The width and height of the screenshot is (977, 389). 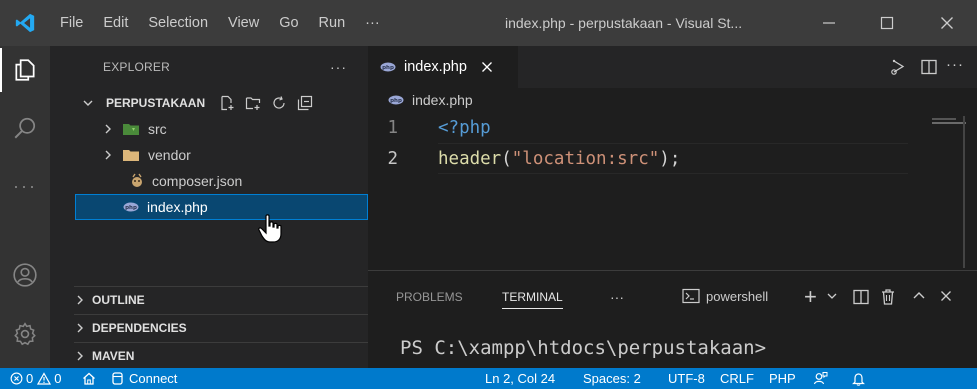 What do you see at coordinates (686, 378) in the screenshot?
I see `encoding: UTF-8` at bounding box center [686, 378].